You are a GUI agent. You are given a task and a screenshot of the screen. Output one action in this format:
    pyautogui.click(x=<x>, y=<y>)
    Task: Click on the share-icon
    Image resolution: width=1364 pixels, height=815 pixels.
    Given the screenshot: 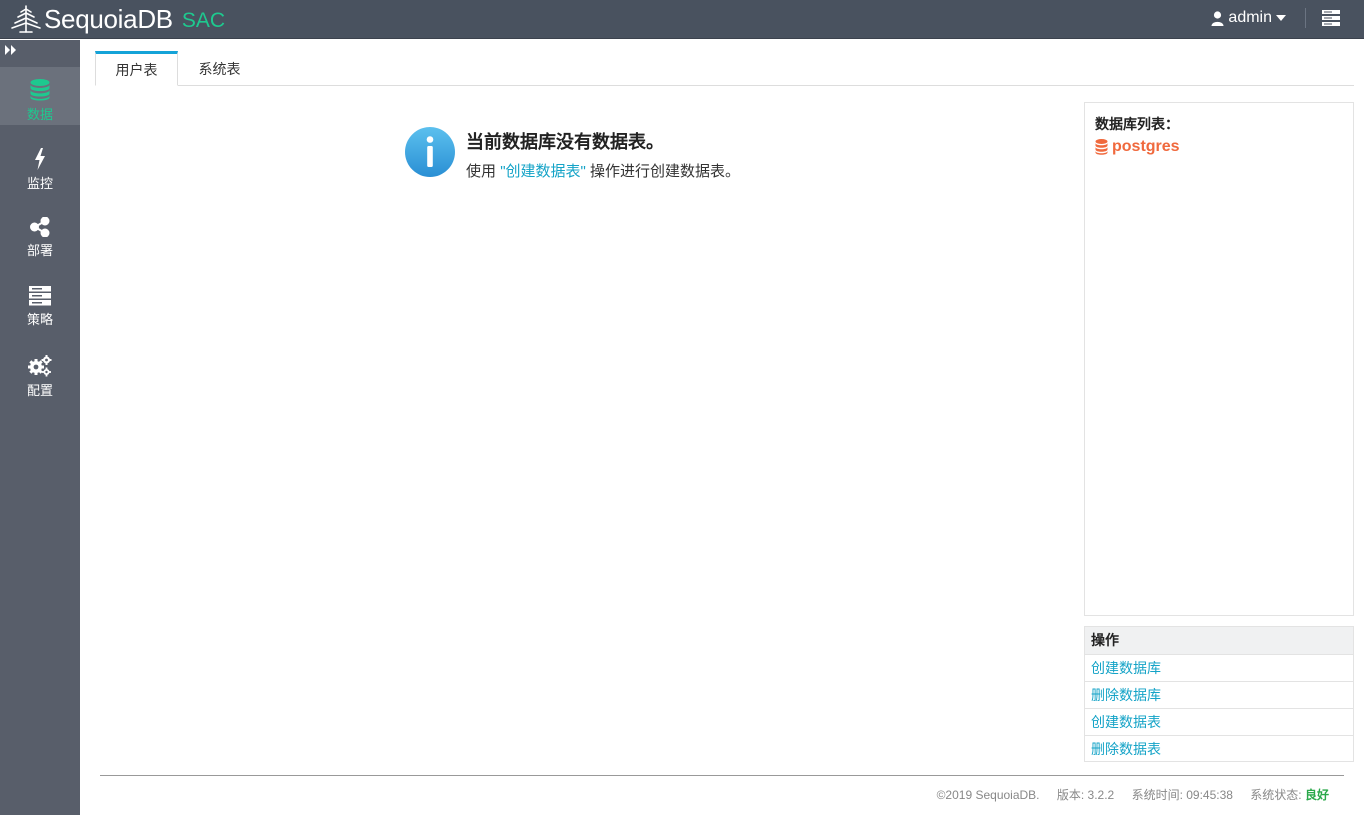 What is the action you would take?
    pyautogui.click(x=40, y=227)
    